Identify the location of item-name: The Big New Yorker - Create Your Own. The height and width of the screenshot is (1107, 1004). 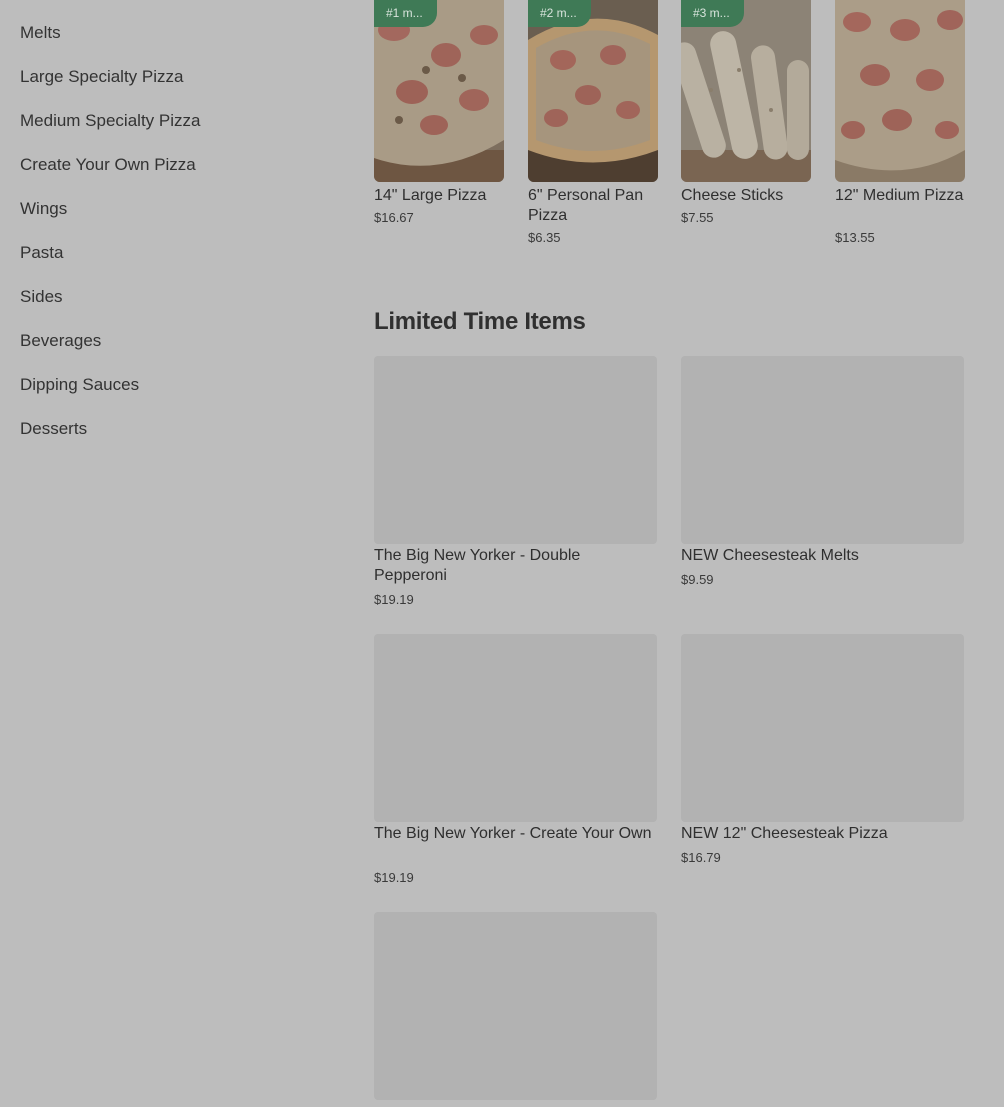
(513, 833).